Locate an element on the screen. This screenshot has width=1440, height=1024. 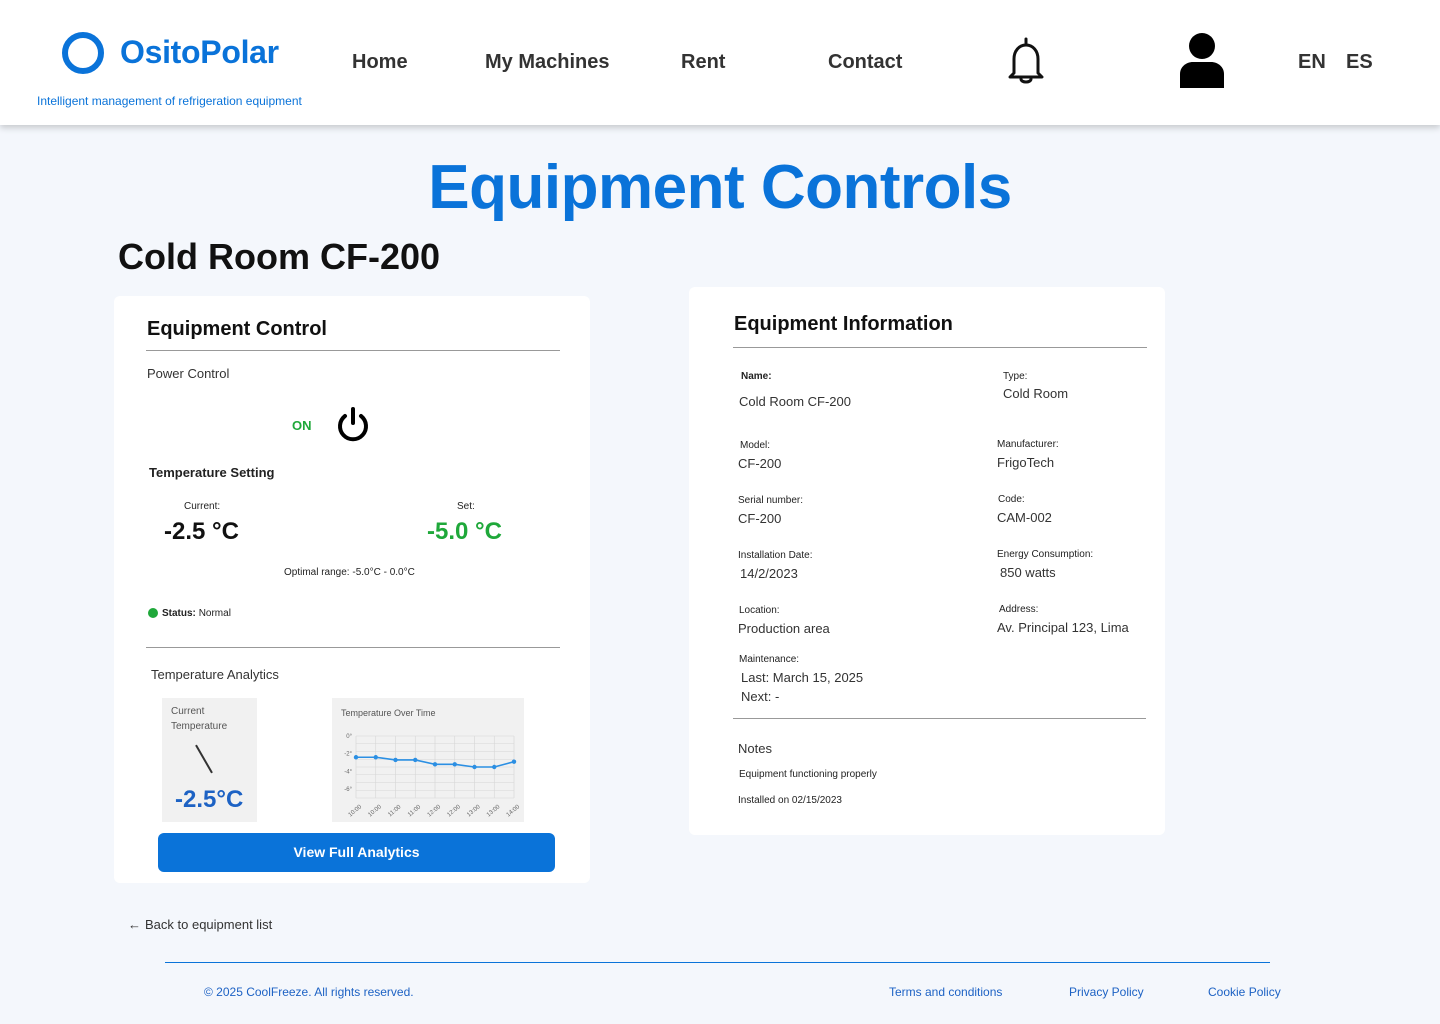
address-label: Address: is located at coordinates (1019, 609).